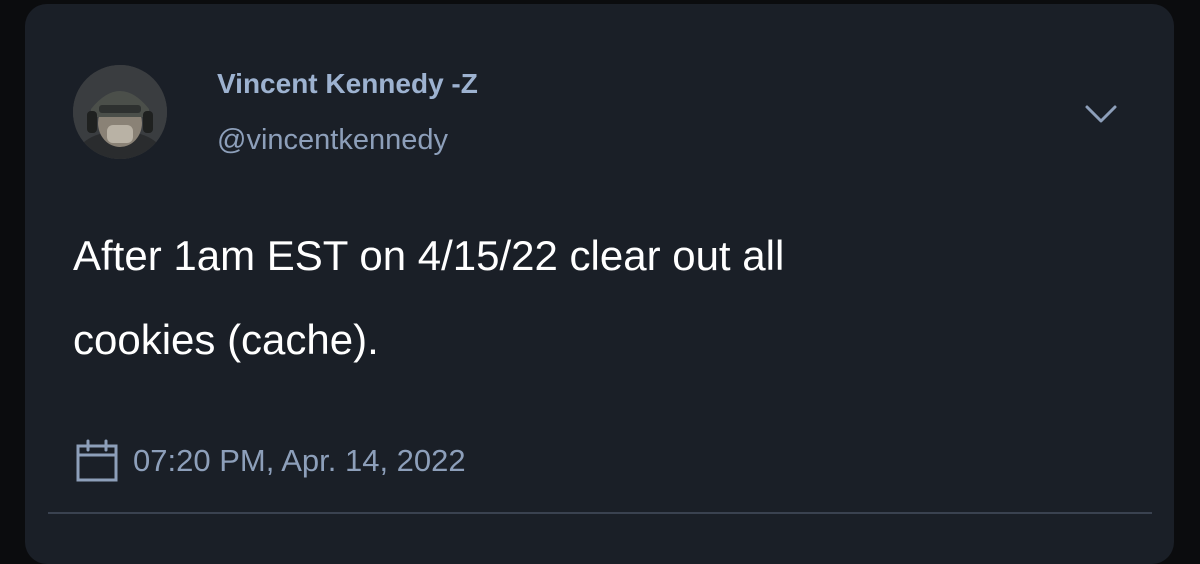 The image size is (1200, 564). I want to click on chevron-down-icon, so click(1101, 114).